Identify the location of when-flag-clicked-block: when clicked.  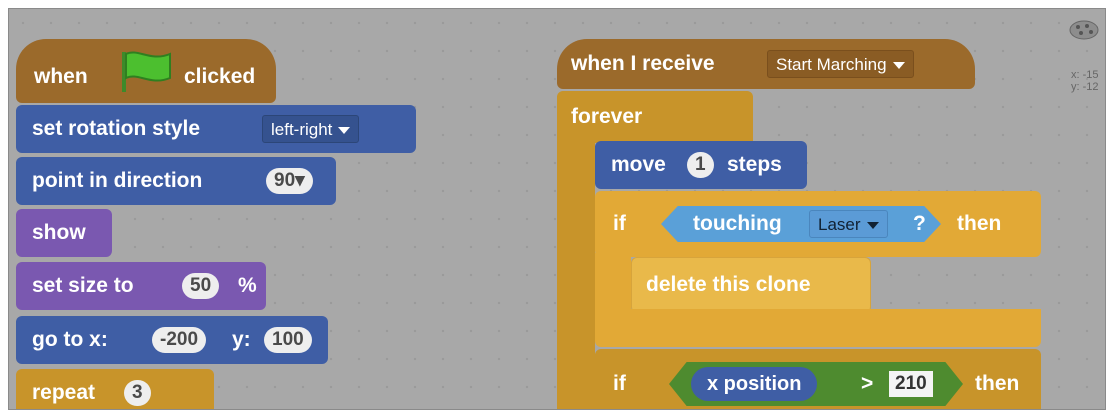
(146, 71).